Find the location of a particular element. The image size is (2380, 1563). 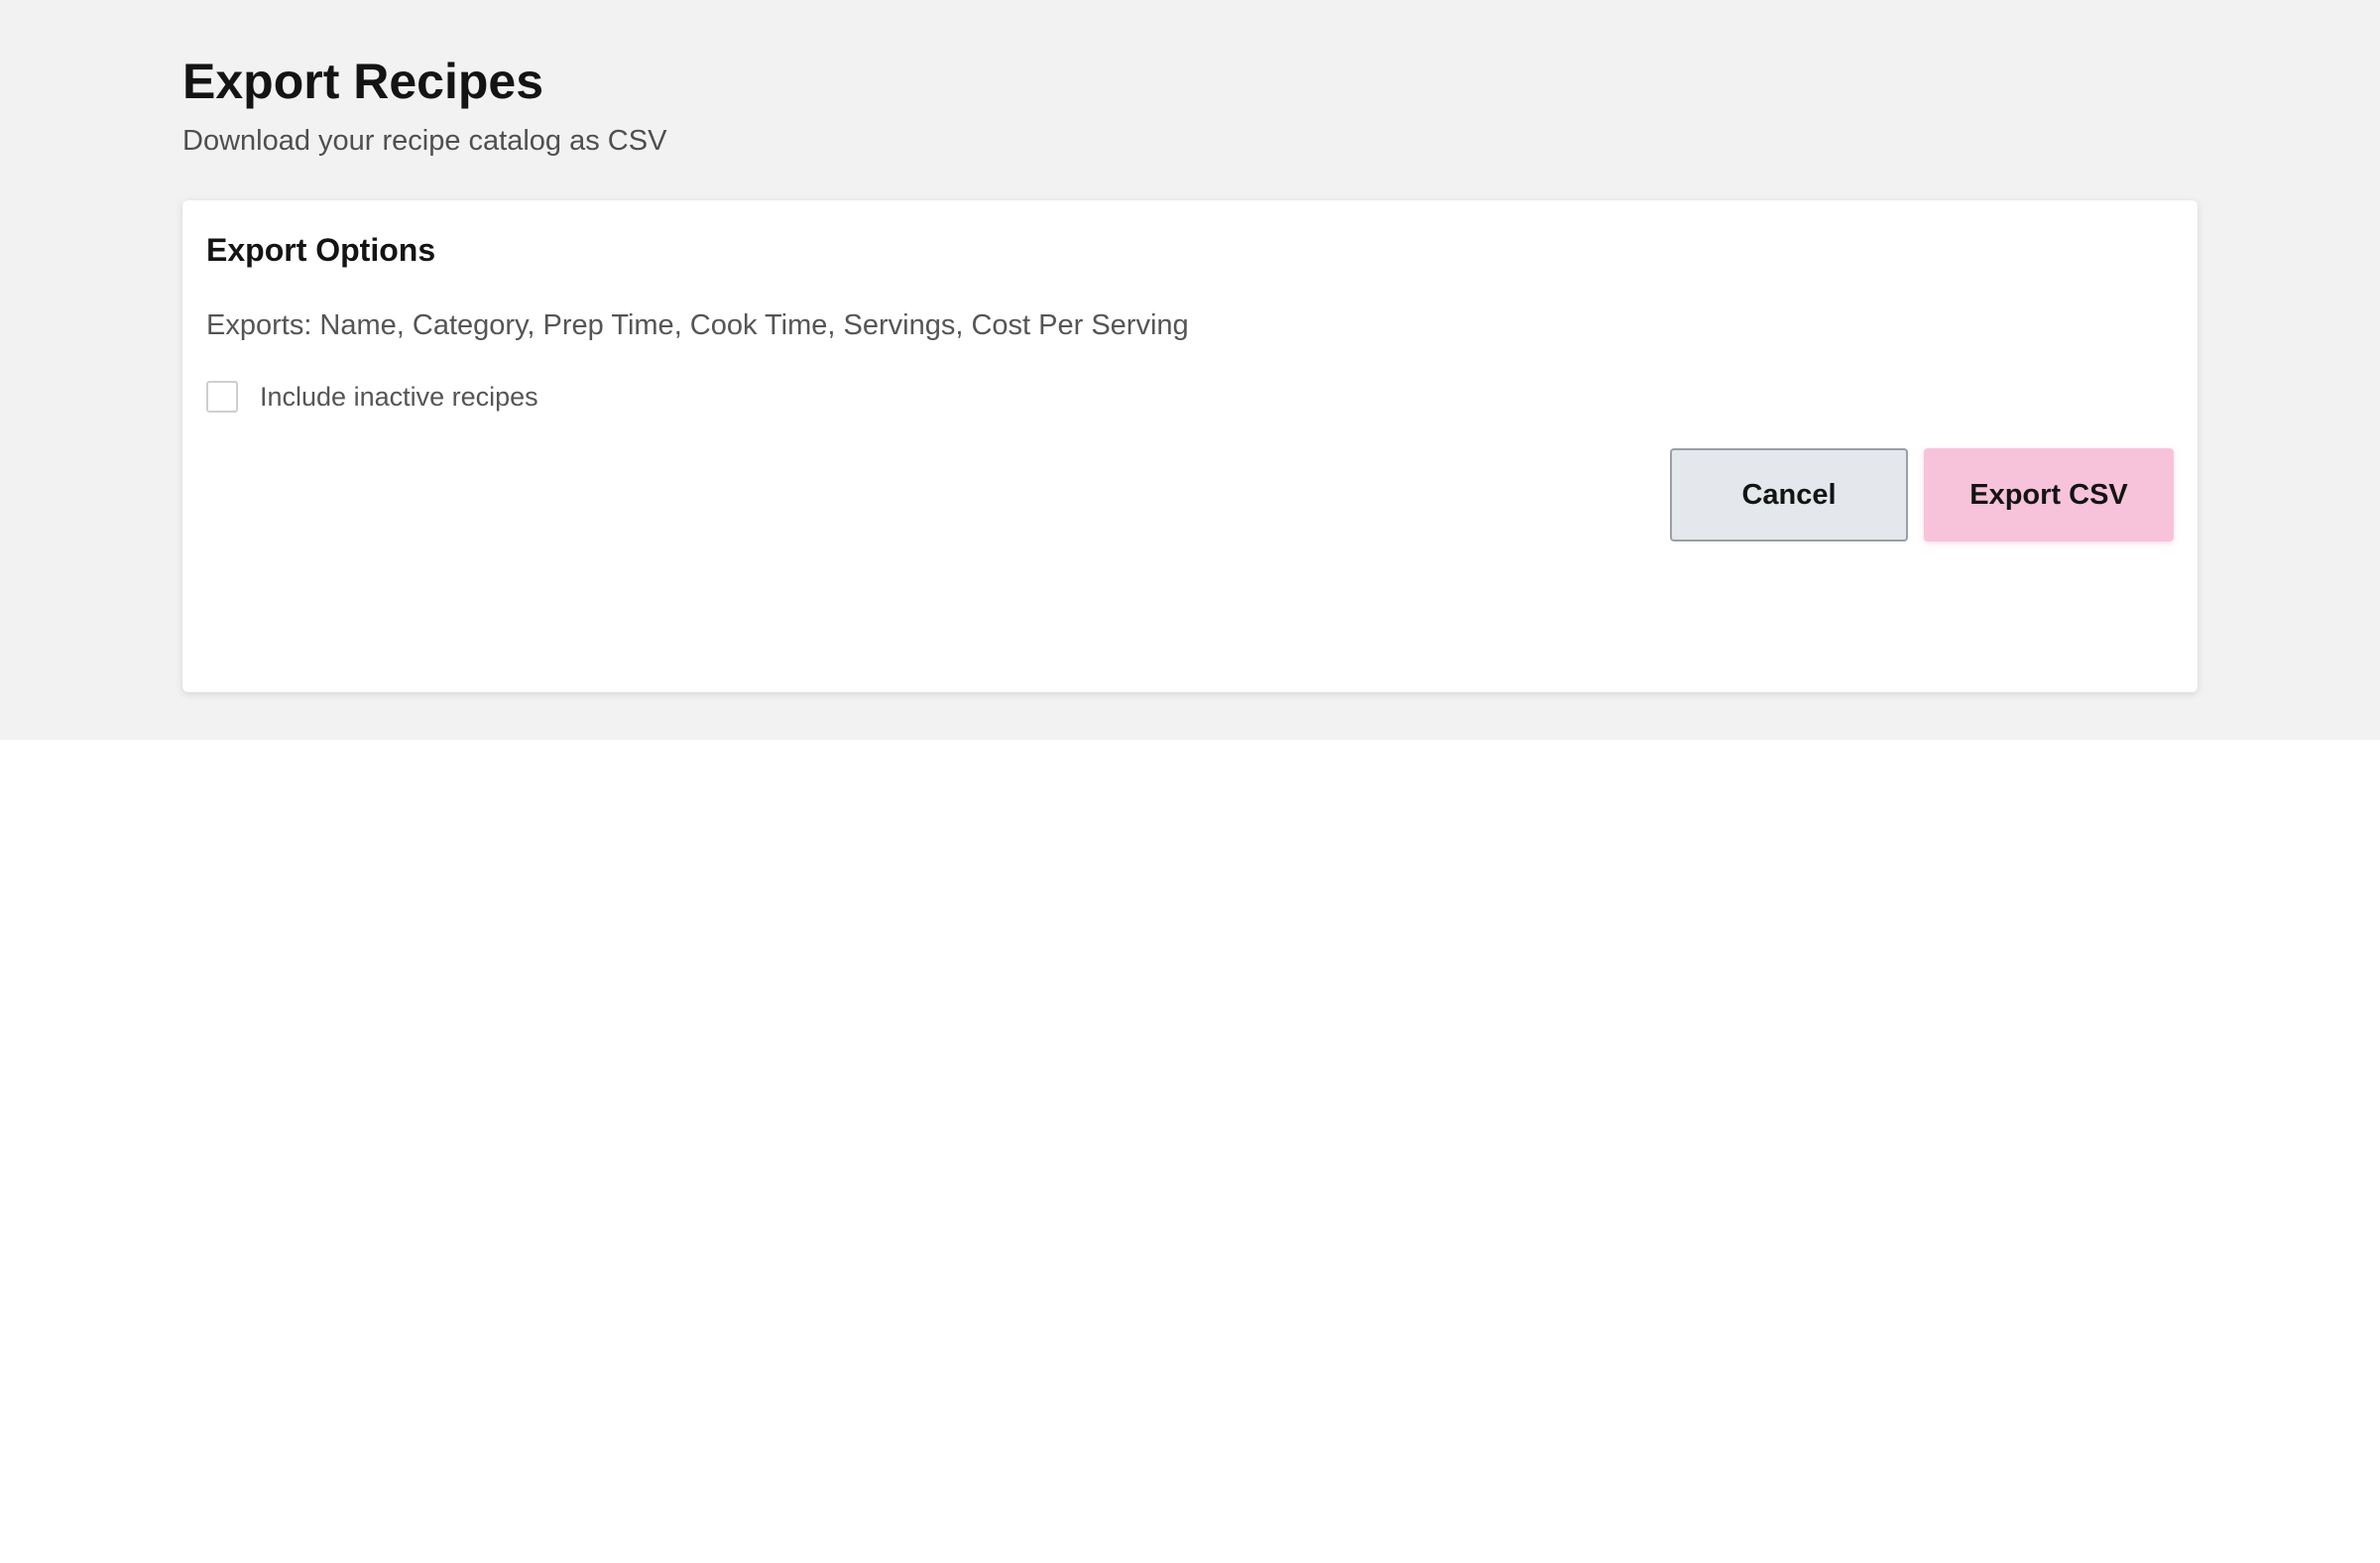

card-title: Export Options is located at coordinates (321, 250).